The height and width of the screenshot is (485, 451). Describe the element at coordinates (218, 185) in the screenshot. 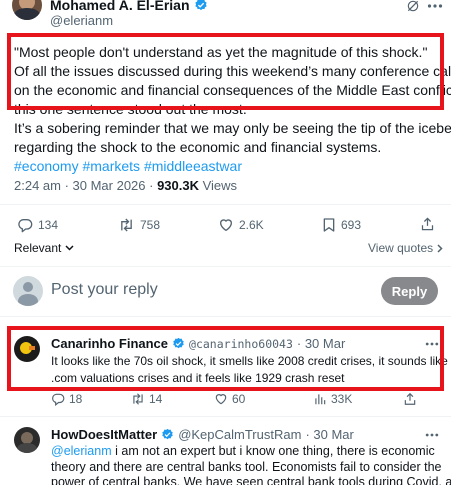

I see `views-label: Views` at that location.